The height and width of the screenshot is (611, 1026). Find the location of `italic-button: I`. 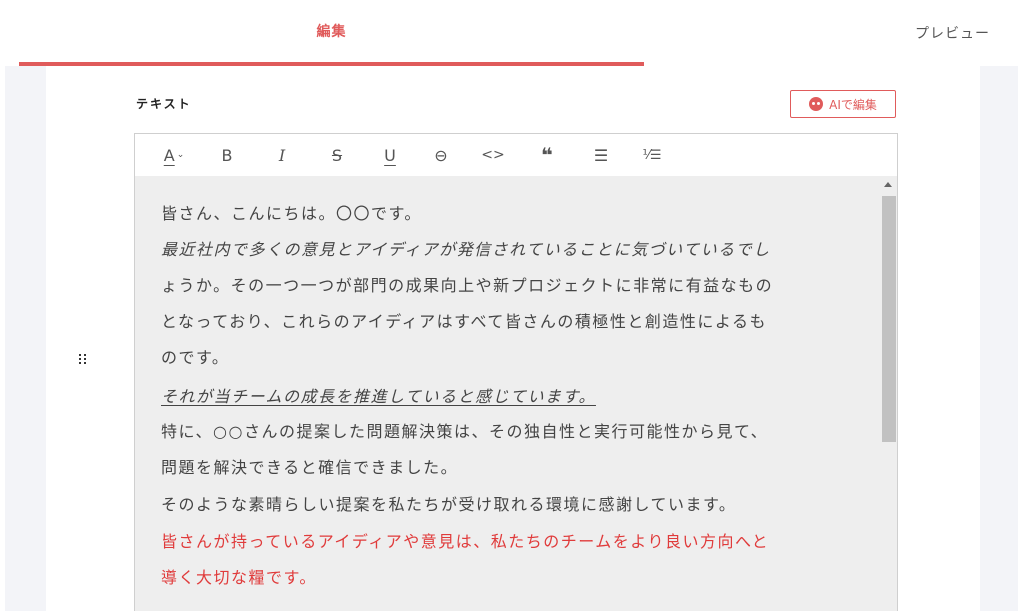

italic-button: I is located at coordinates (282, 155).